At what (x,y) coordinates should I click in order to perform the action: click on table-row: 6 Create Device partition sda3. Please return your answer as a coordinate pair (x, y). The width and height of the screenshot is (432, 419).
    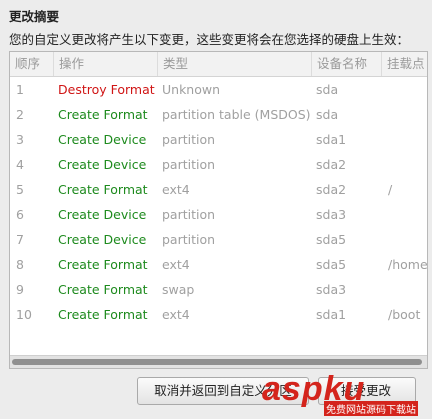
    Looking at the image, I should click on (218, 214).